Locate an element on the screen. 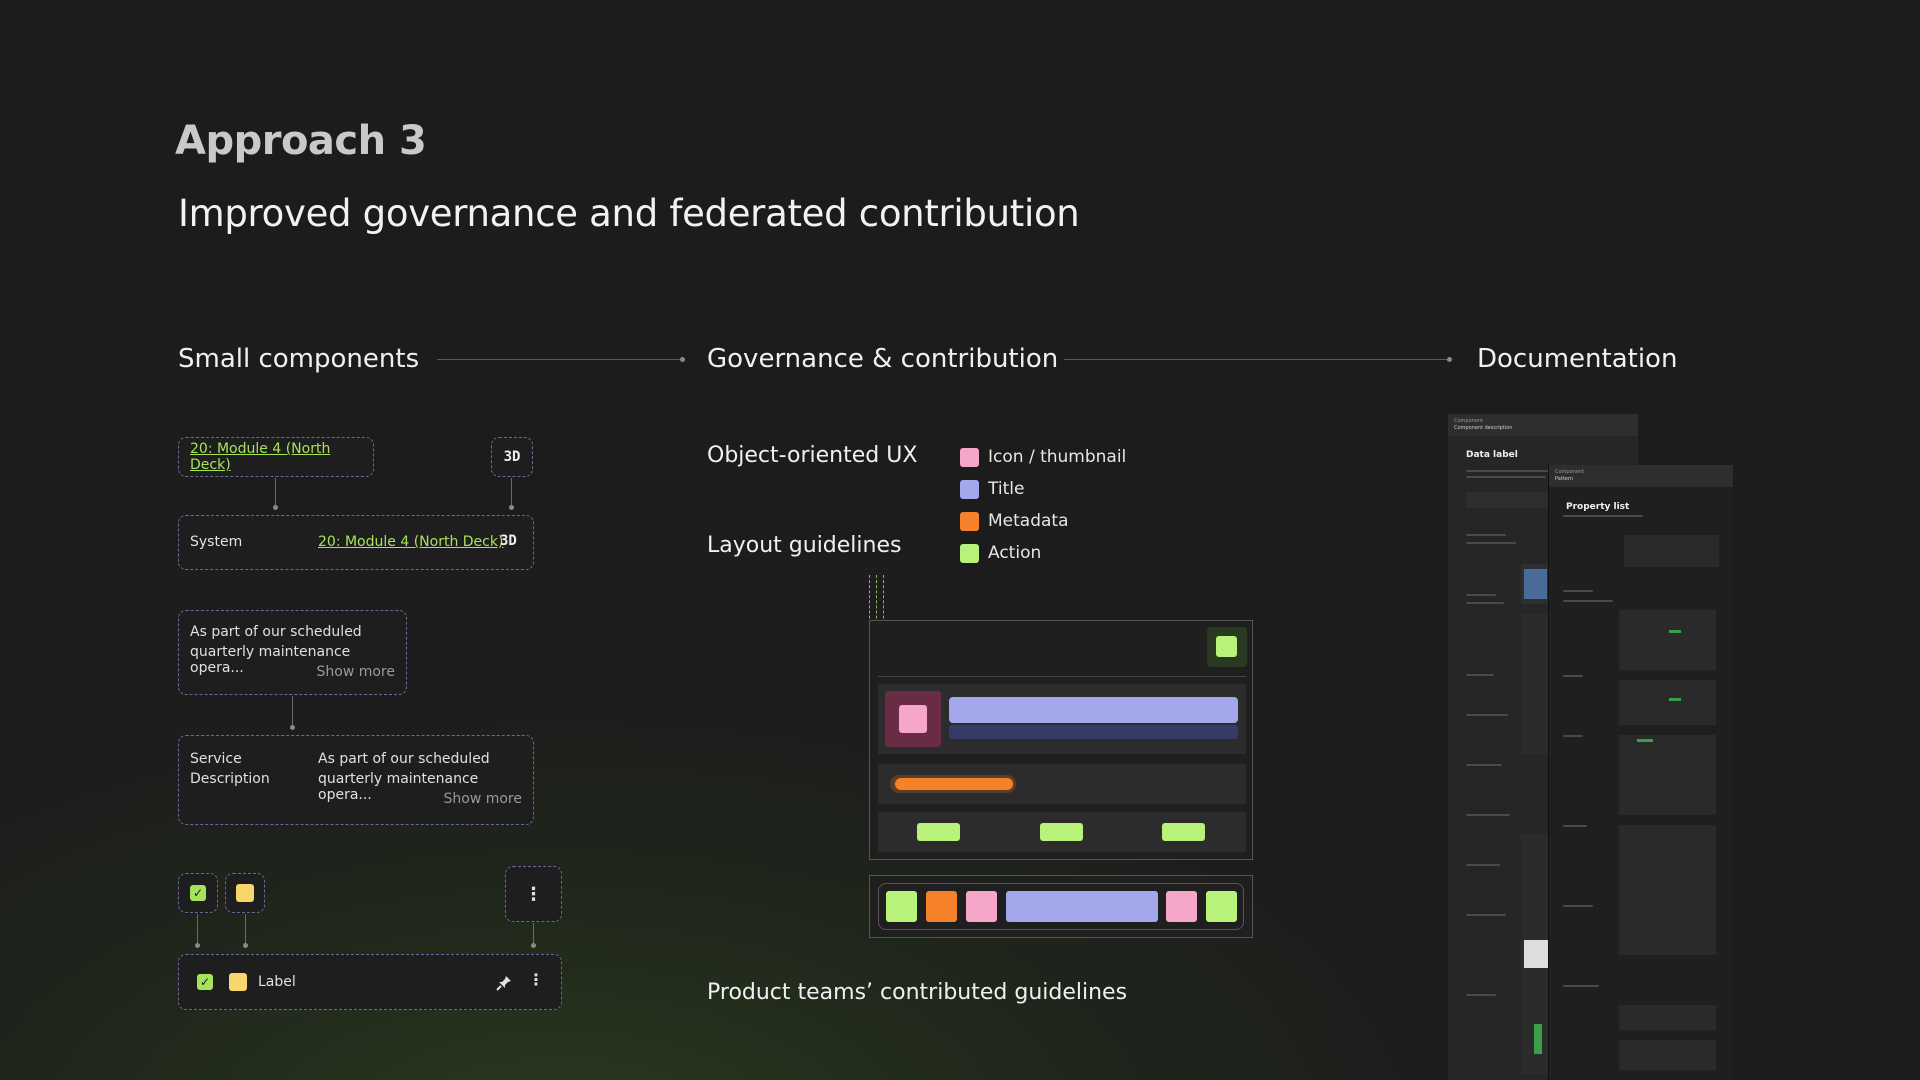 The width and height of the screenshot is (1920, 1080). more-atom: ⋮ is located at coordinates (533, 894).